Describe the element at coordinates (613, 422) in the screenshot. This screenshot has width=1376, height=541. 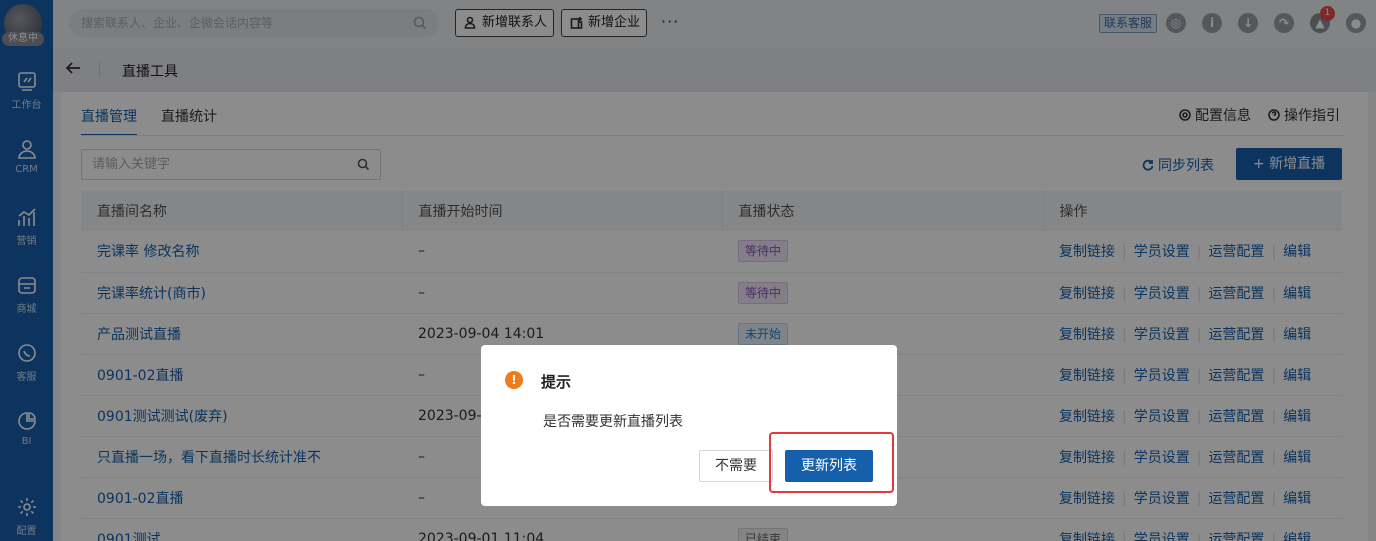
I see `dialog-message: 是否需要更新直播列表` at that location.